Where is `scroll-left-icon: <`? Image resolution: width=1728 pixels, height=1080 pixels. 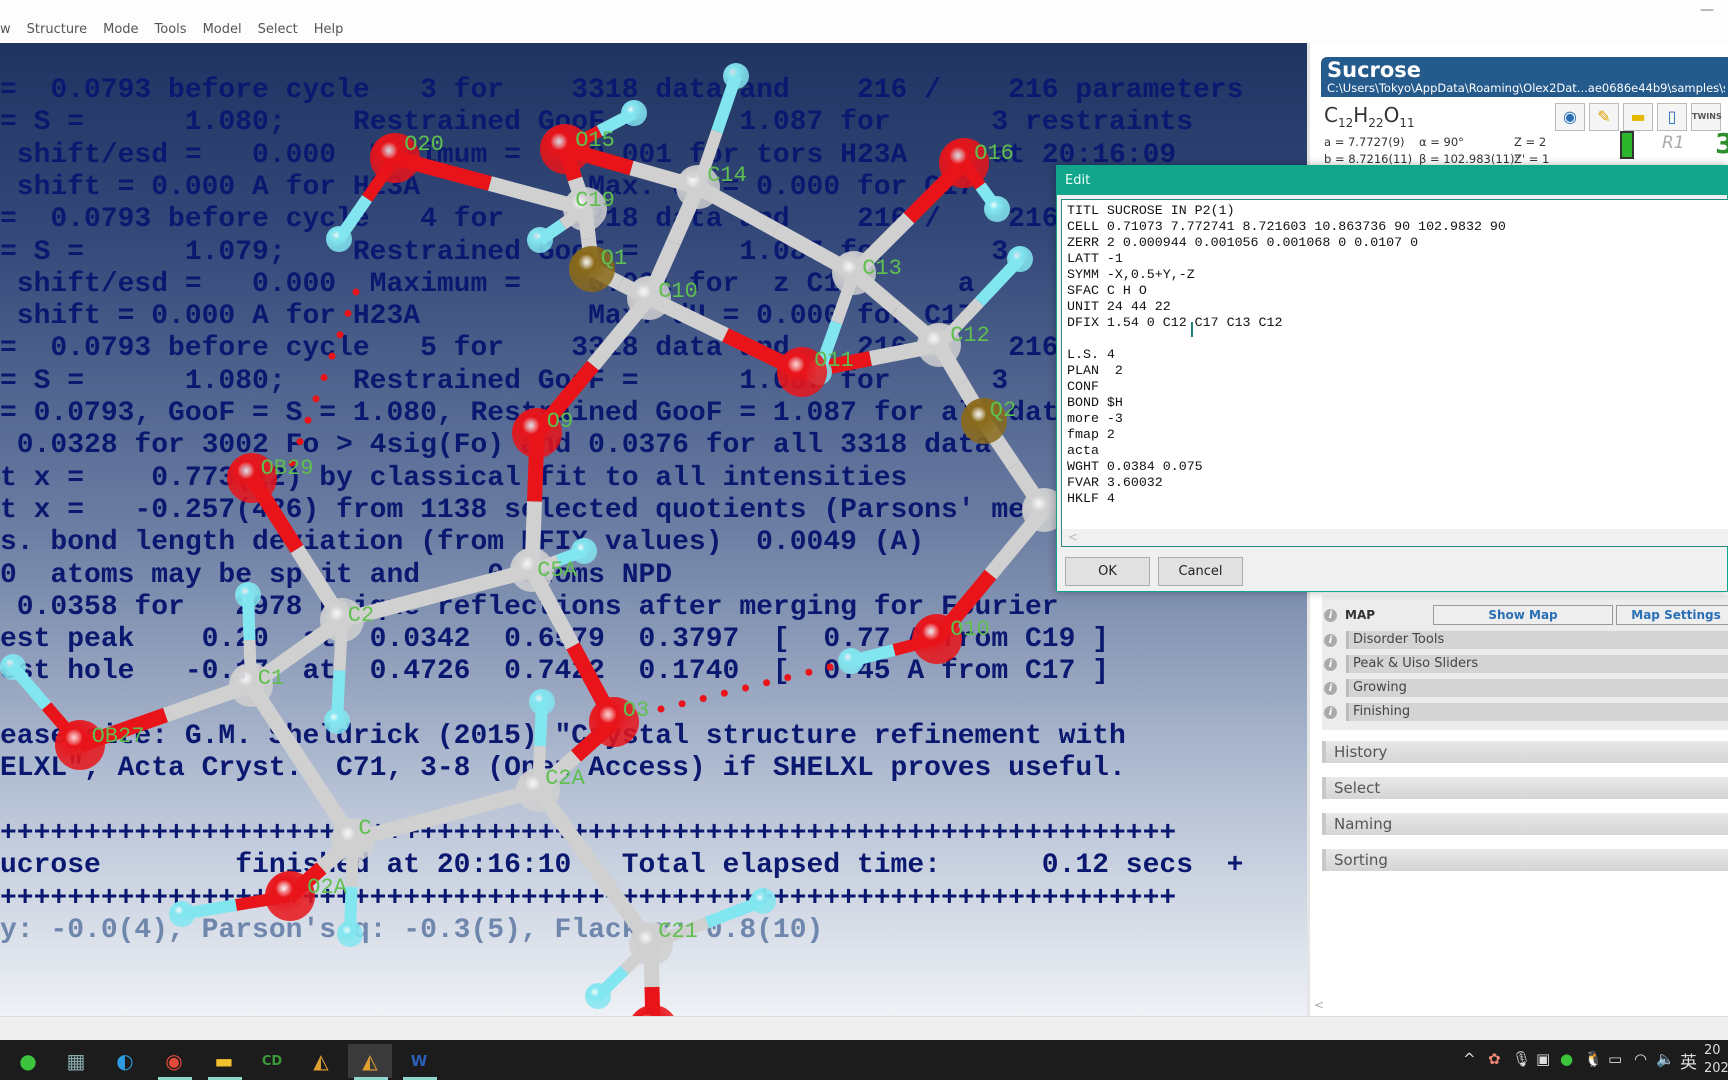 scroll-left-icon: < is located at coordinates (1319, 1005).